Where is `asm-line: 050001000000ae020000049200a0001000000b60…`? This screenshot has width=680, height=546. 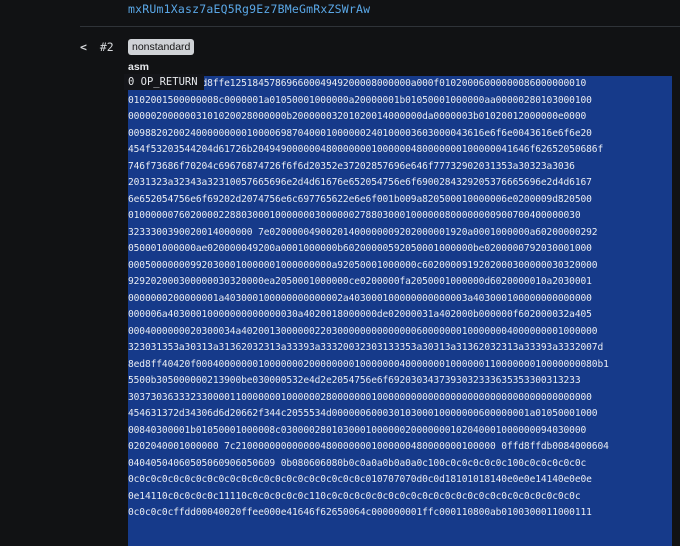 asm-line: 050001000000ae020000049200a0001000000b60… is located at coordinates (360, 248).